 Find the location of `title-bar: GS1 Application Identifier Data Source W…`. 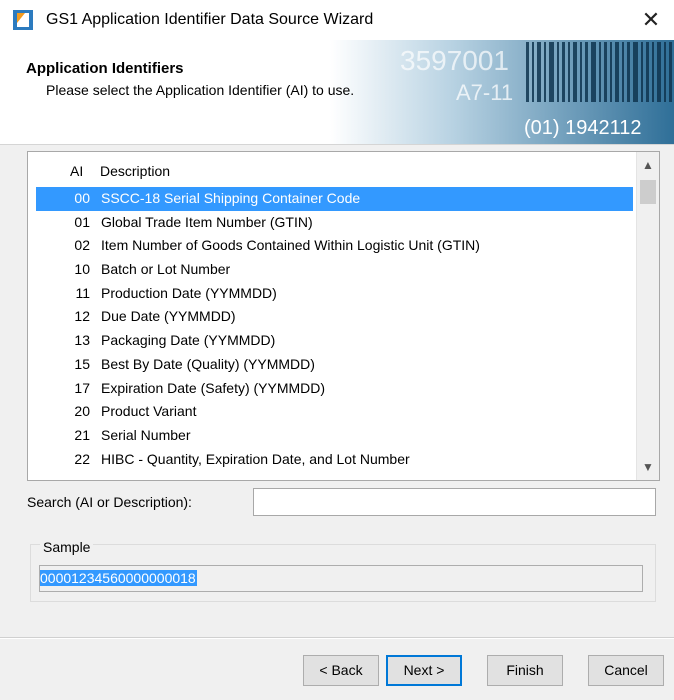

title-bar: GS1 Application Identifier Data Source W… is located at coordinates (337, 20).